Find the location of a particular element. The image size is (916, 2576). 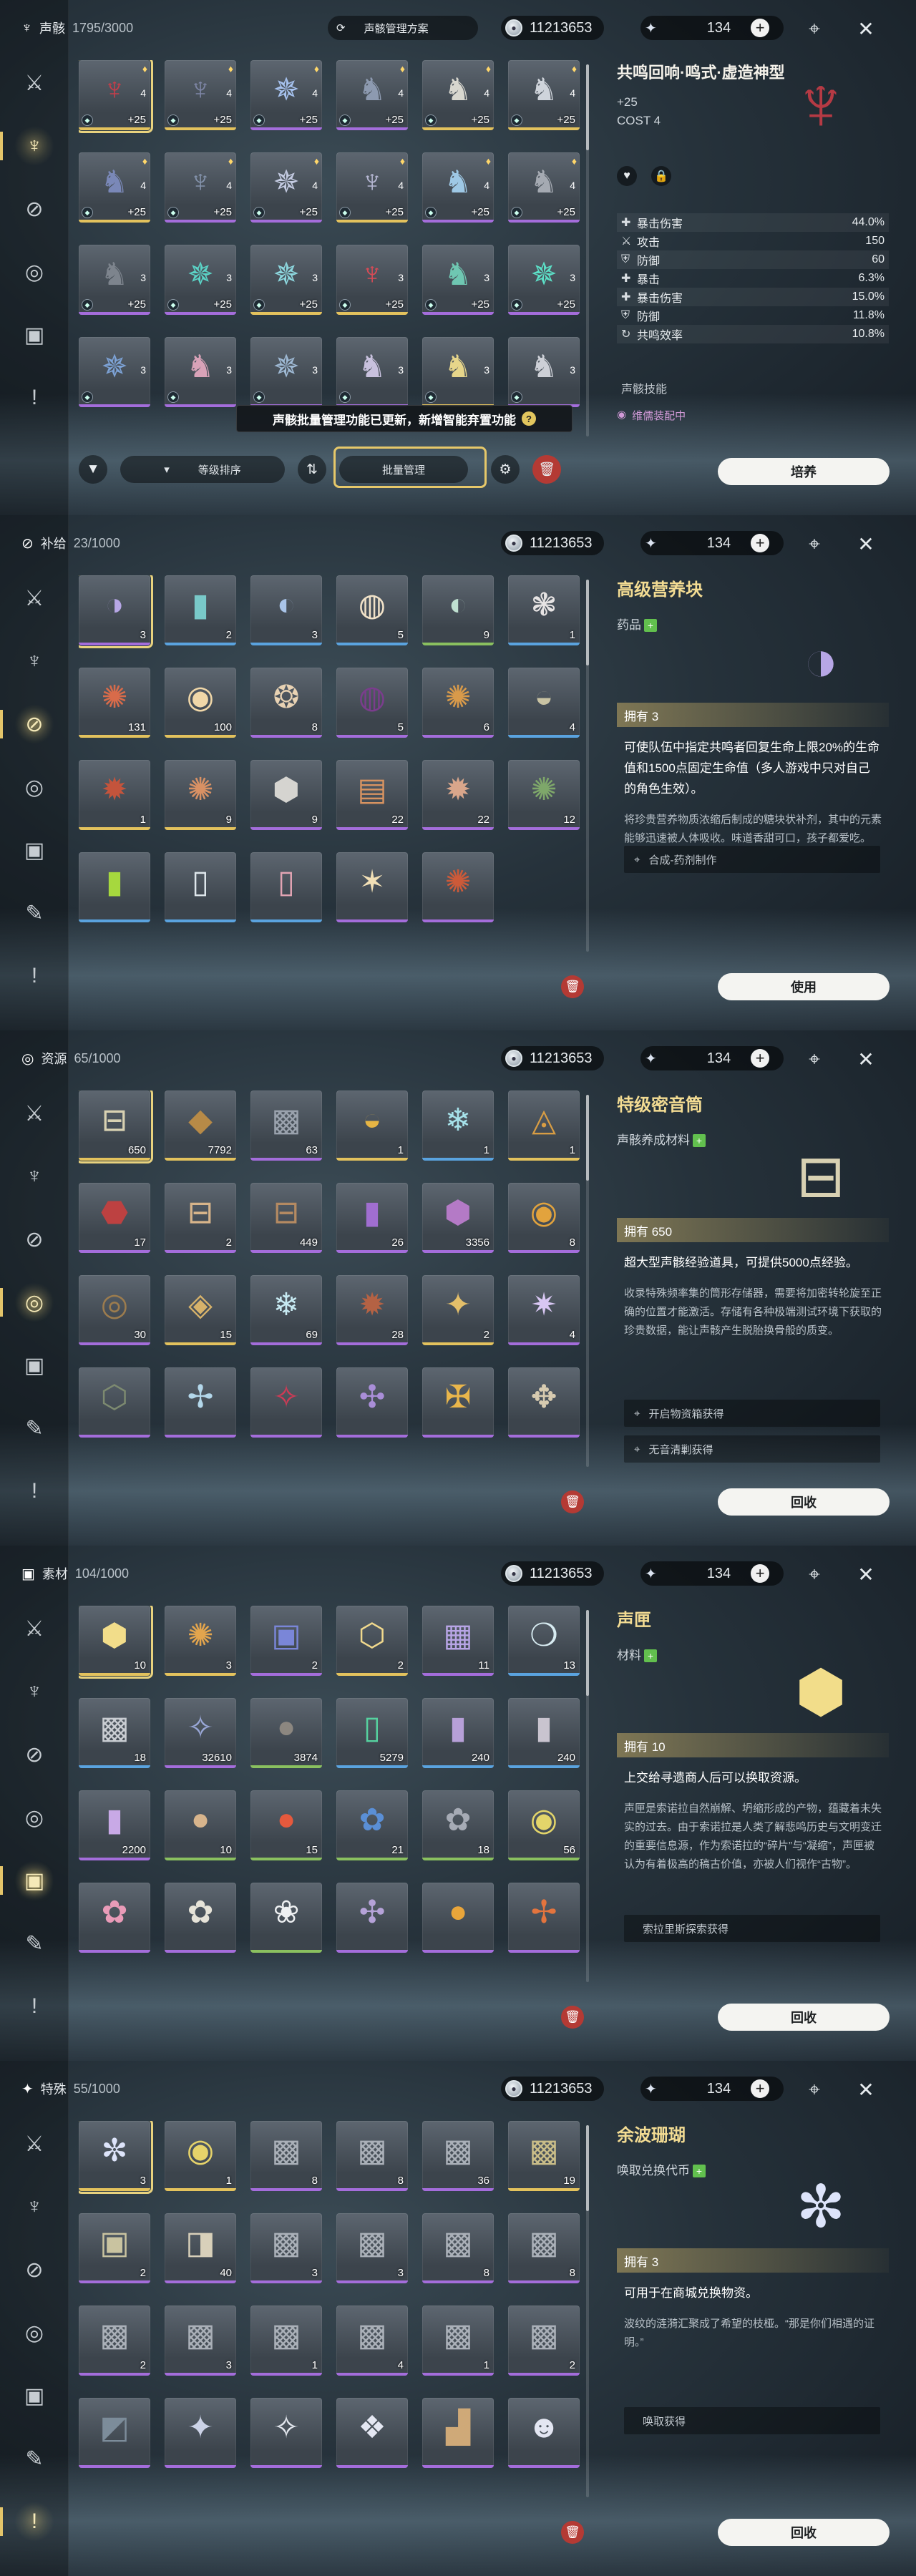

item-slot: ✠ is located at coordinates (458, 1402).